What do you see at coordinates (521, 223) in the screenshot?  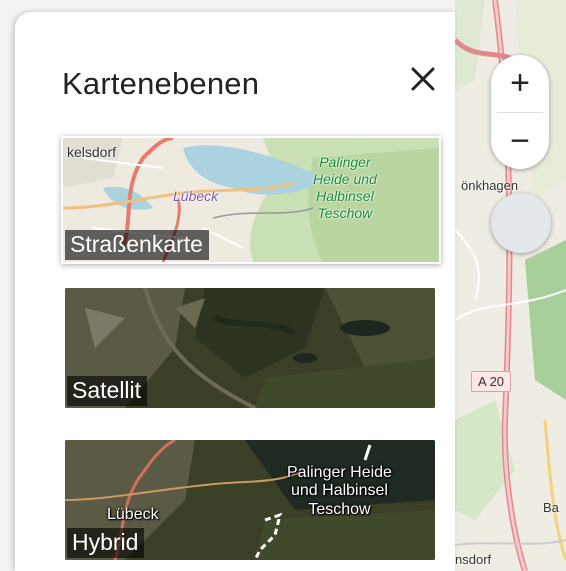 I see `locate-button` at bounding box center [521, 223].